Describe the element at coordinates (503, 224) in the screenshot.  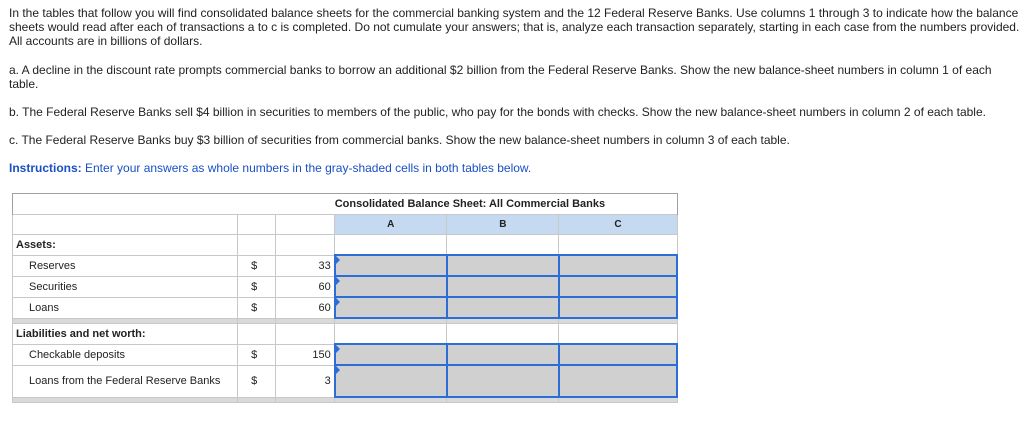
I see `column-header-b: B` at that location.